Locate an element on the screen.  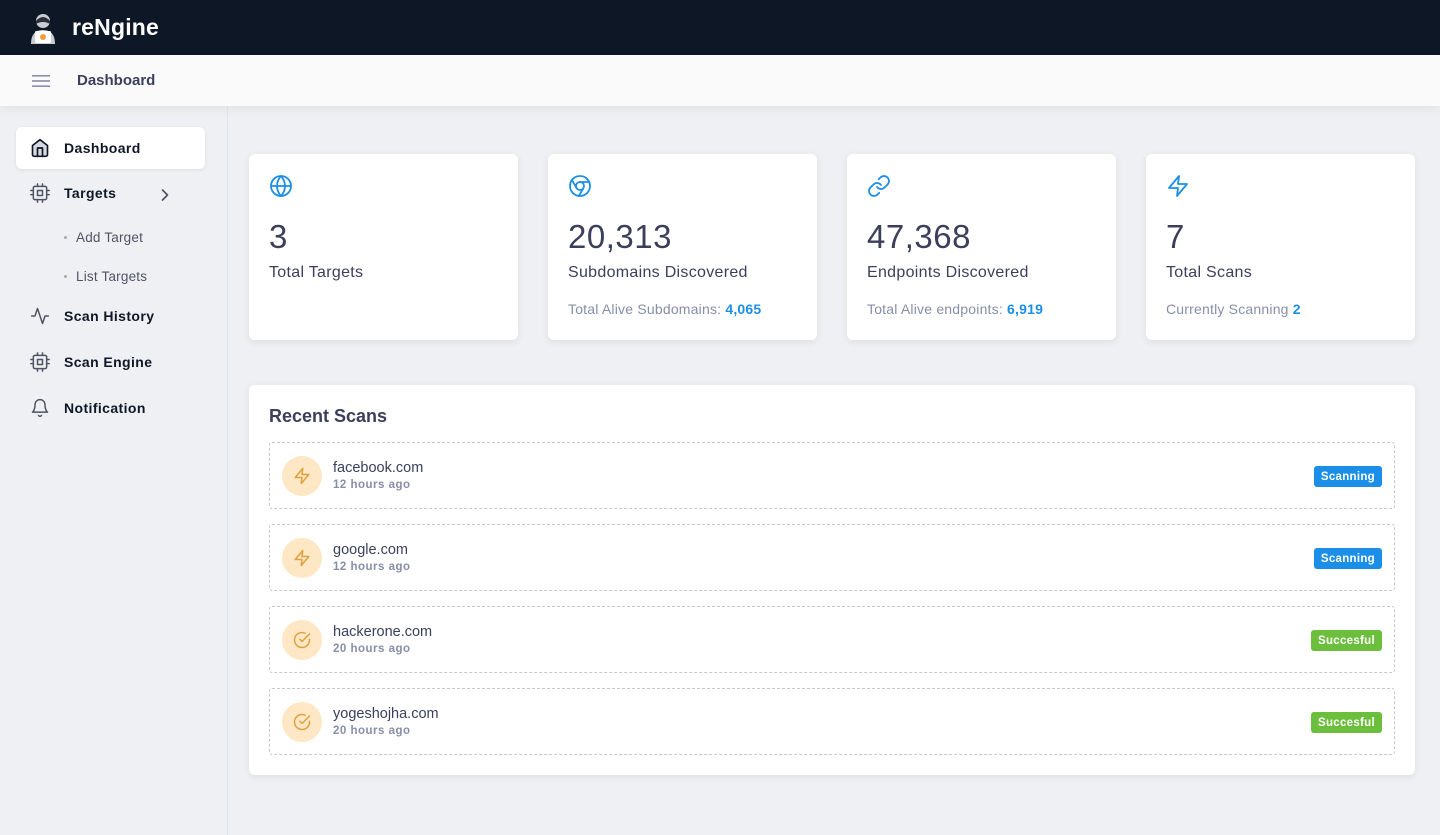
sidebar-item-label: Scan Engine is located at coordinates (108, 362).